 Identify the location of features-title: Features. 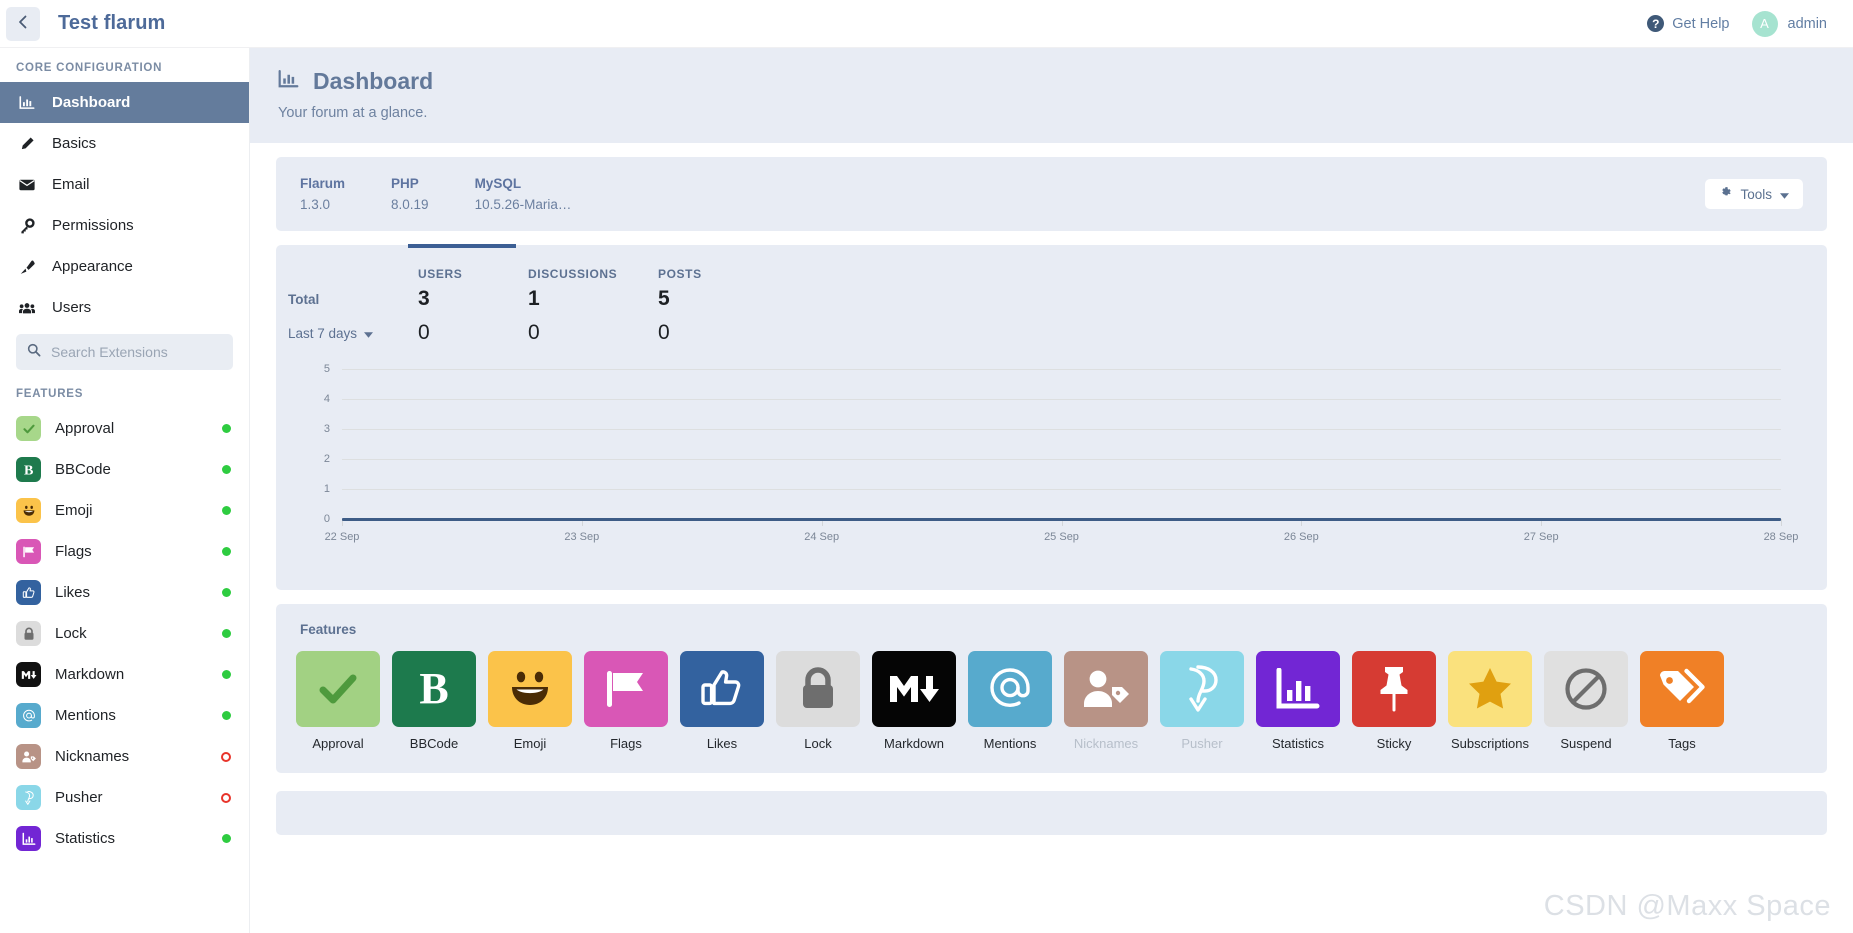
(328, 629).